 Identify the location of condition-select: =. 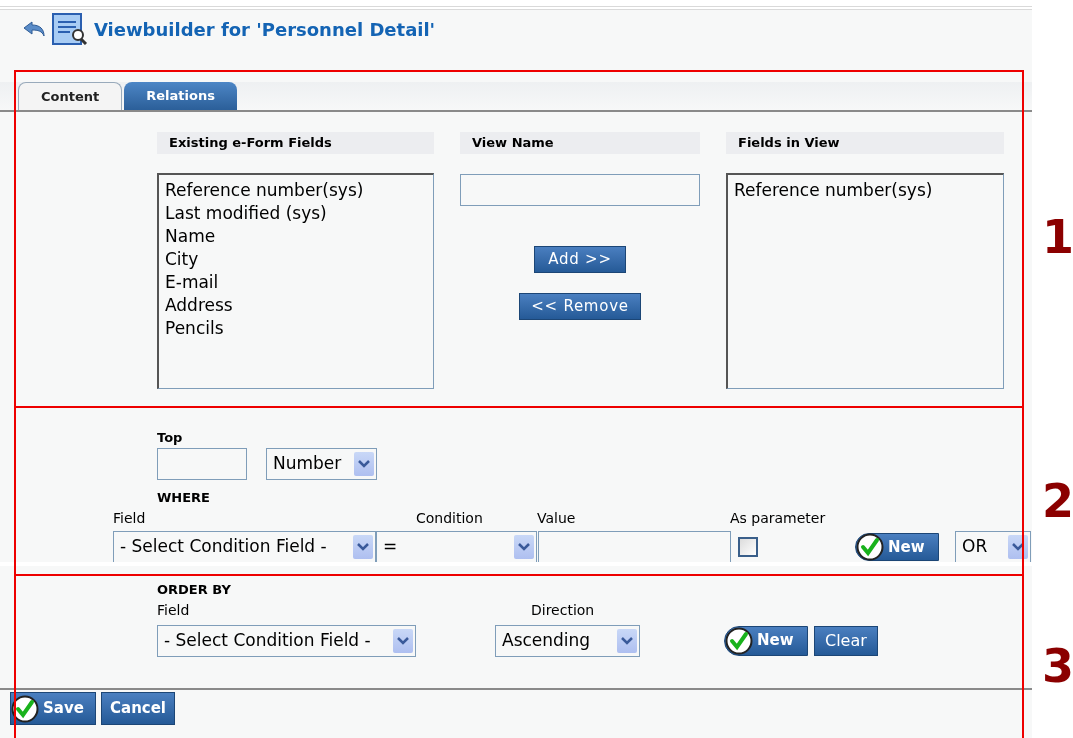
(456, 547).